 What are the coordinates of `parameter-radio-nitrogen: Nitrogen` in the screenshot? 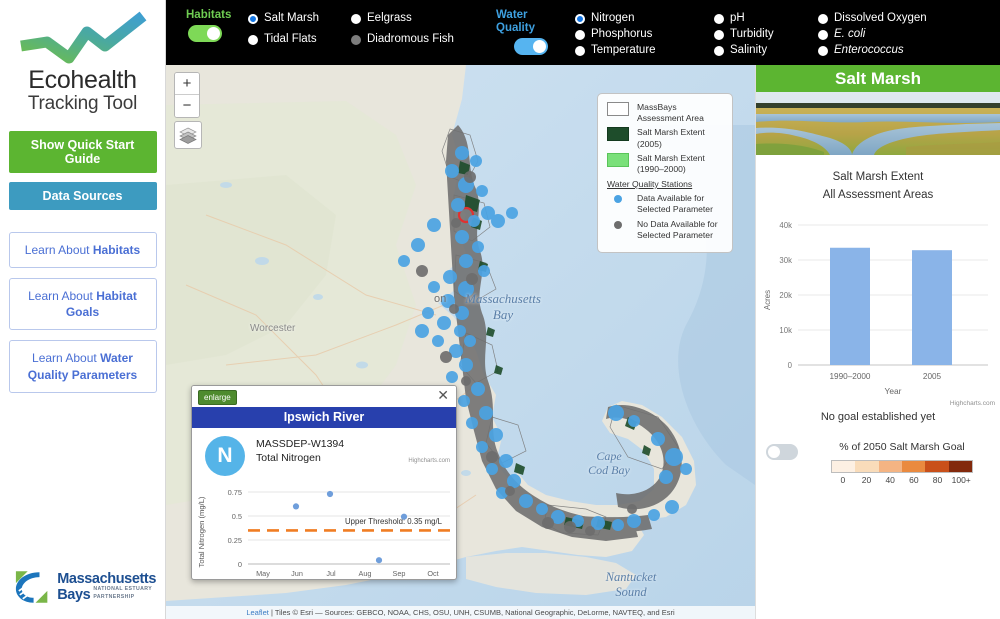 It's located at (605, 18).